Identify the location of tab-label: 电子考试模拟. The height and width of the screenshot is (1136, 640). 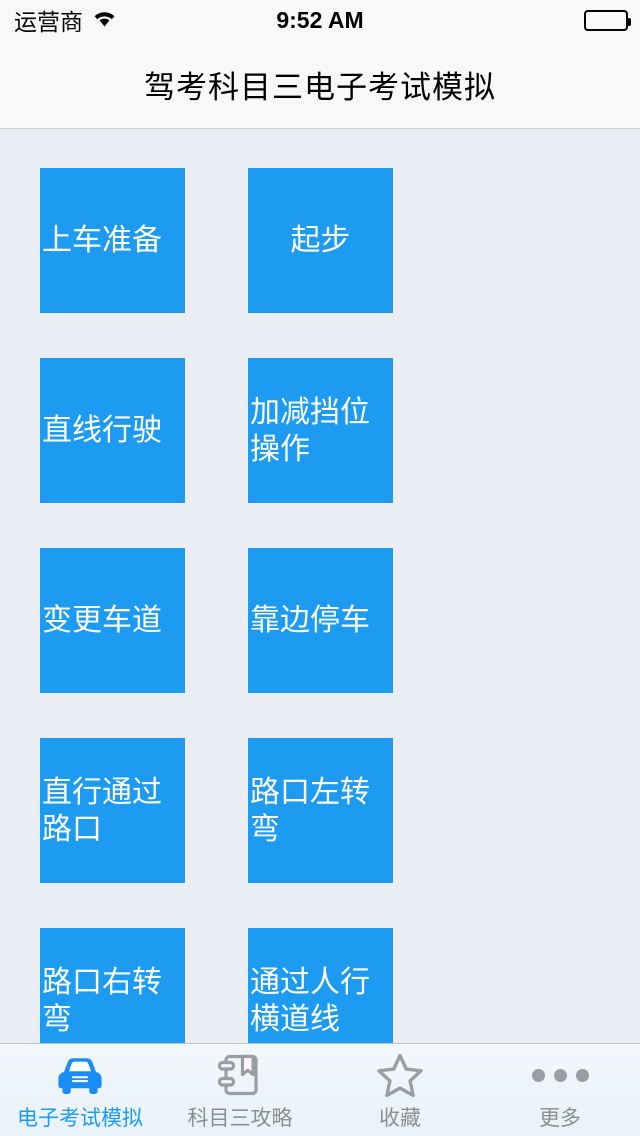
(80, 1118).